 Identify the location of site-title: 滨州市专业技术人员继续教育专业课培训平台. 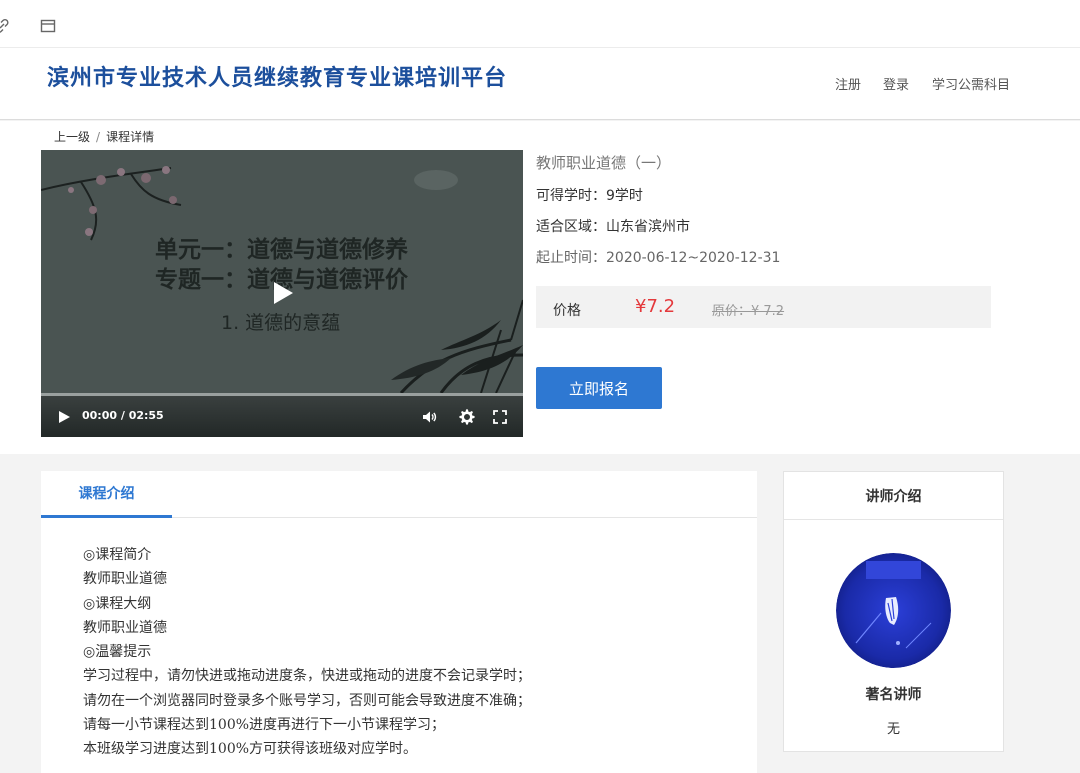
(277, 76).